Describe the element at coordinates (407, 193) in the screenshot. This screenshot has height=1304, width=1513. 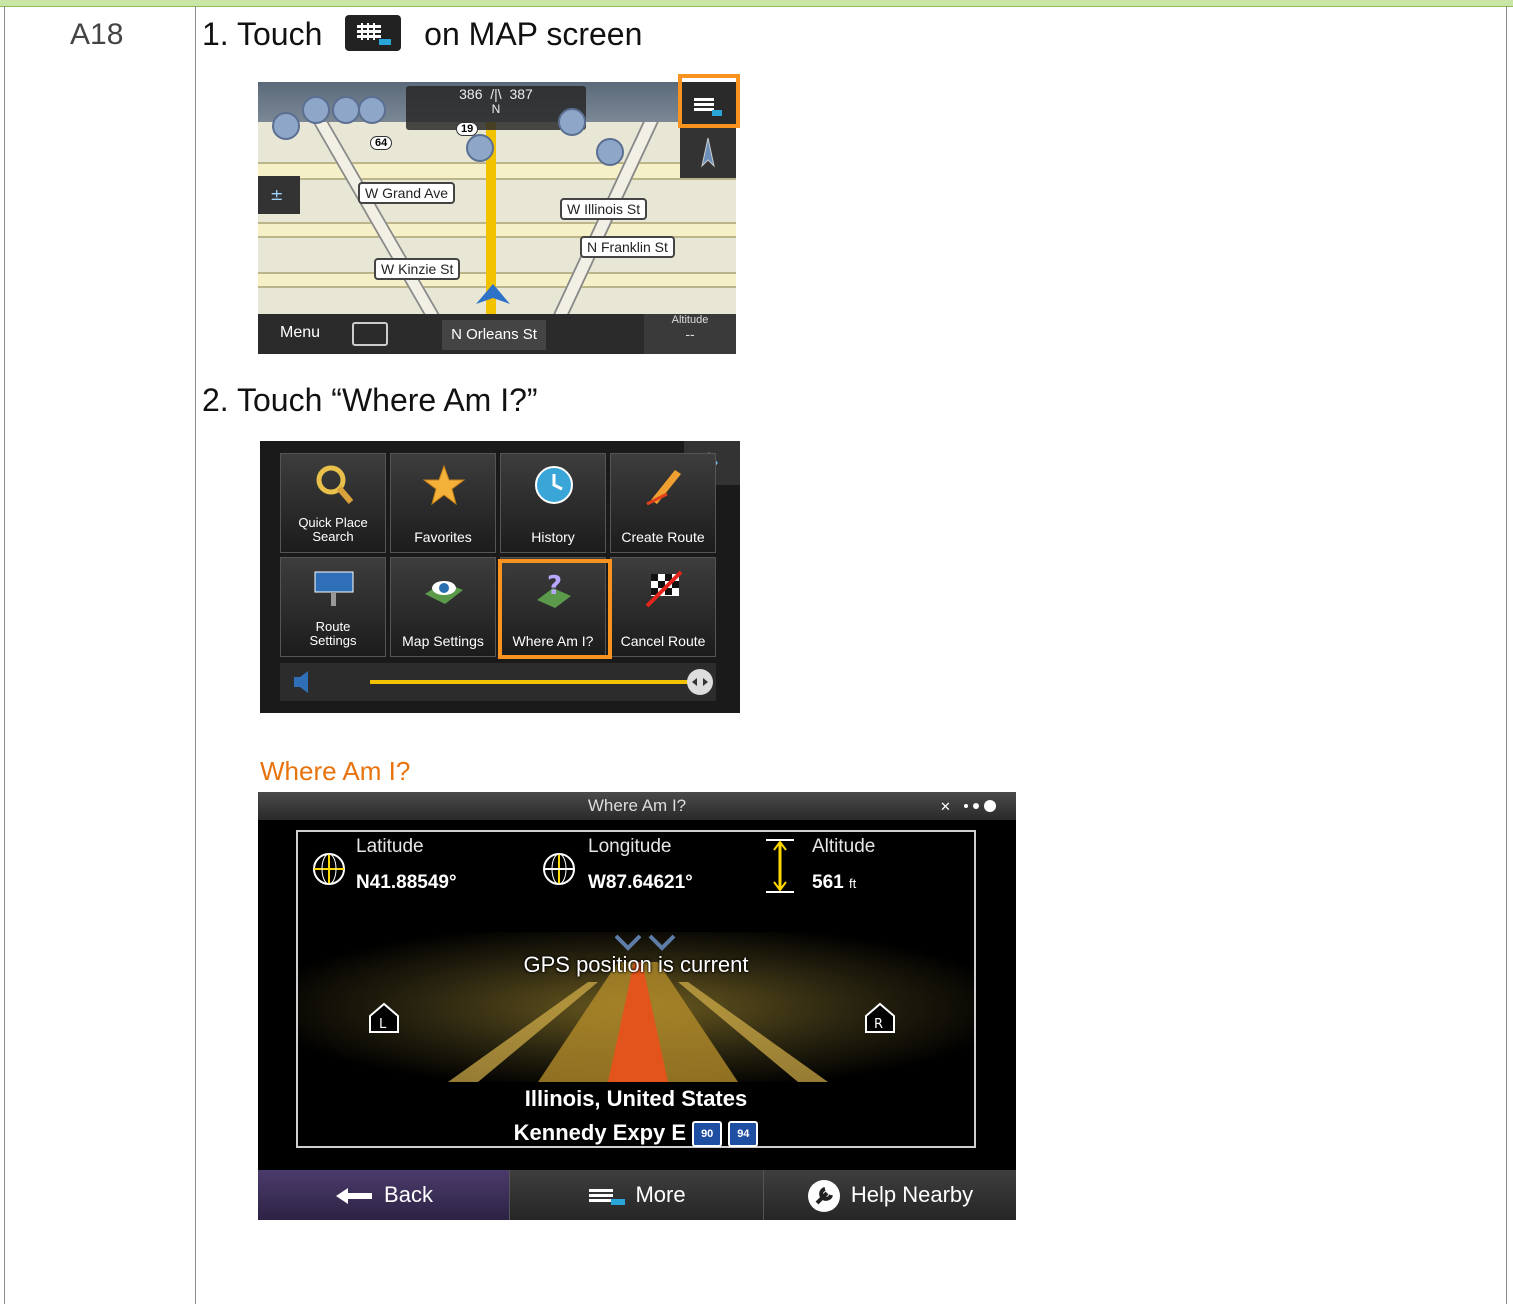
I see `street-label: W Grand Ave` at that location.